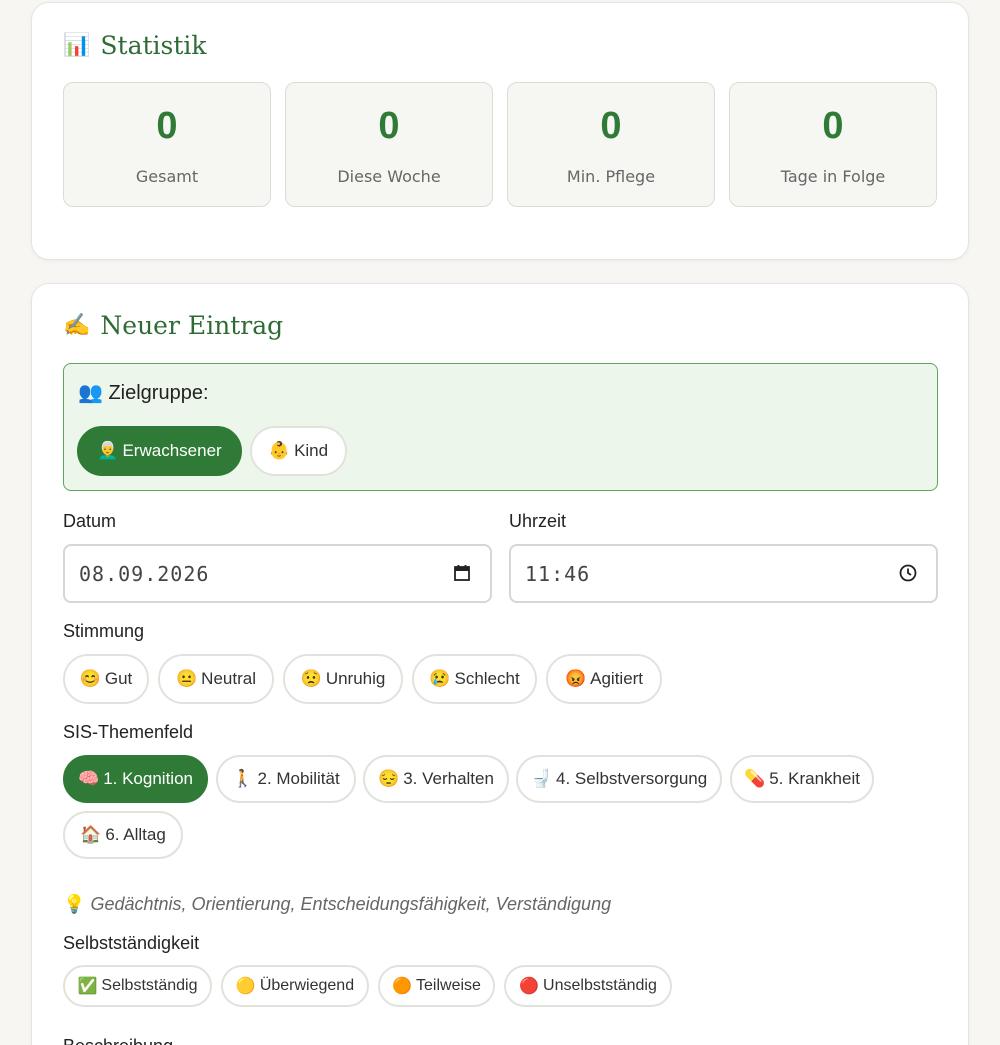  What do you see at coordinates (187, 678) in the screenshot?
I see `neutral-face-icon: 😐` at bounding box center [187, 678].